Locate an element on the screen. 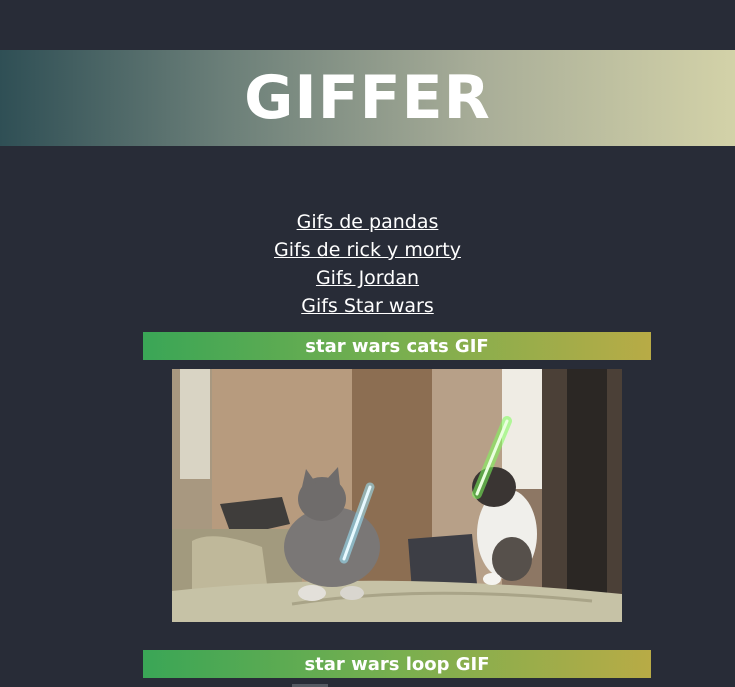 This screenshot has height=687, width=735. gif-title: star wars loop GIF is located at coordinates (397, 664).